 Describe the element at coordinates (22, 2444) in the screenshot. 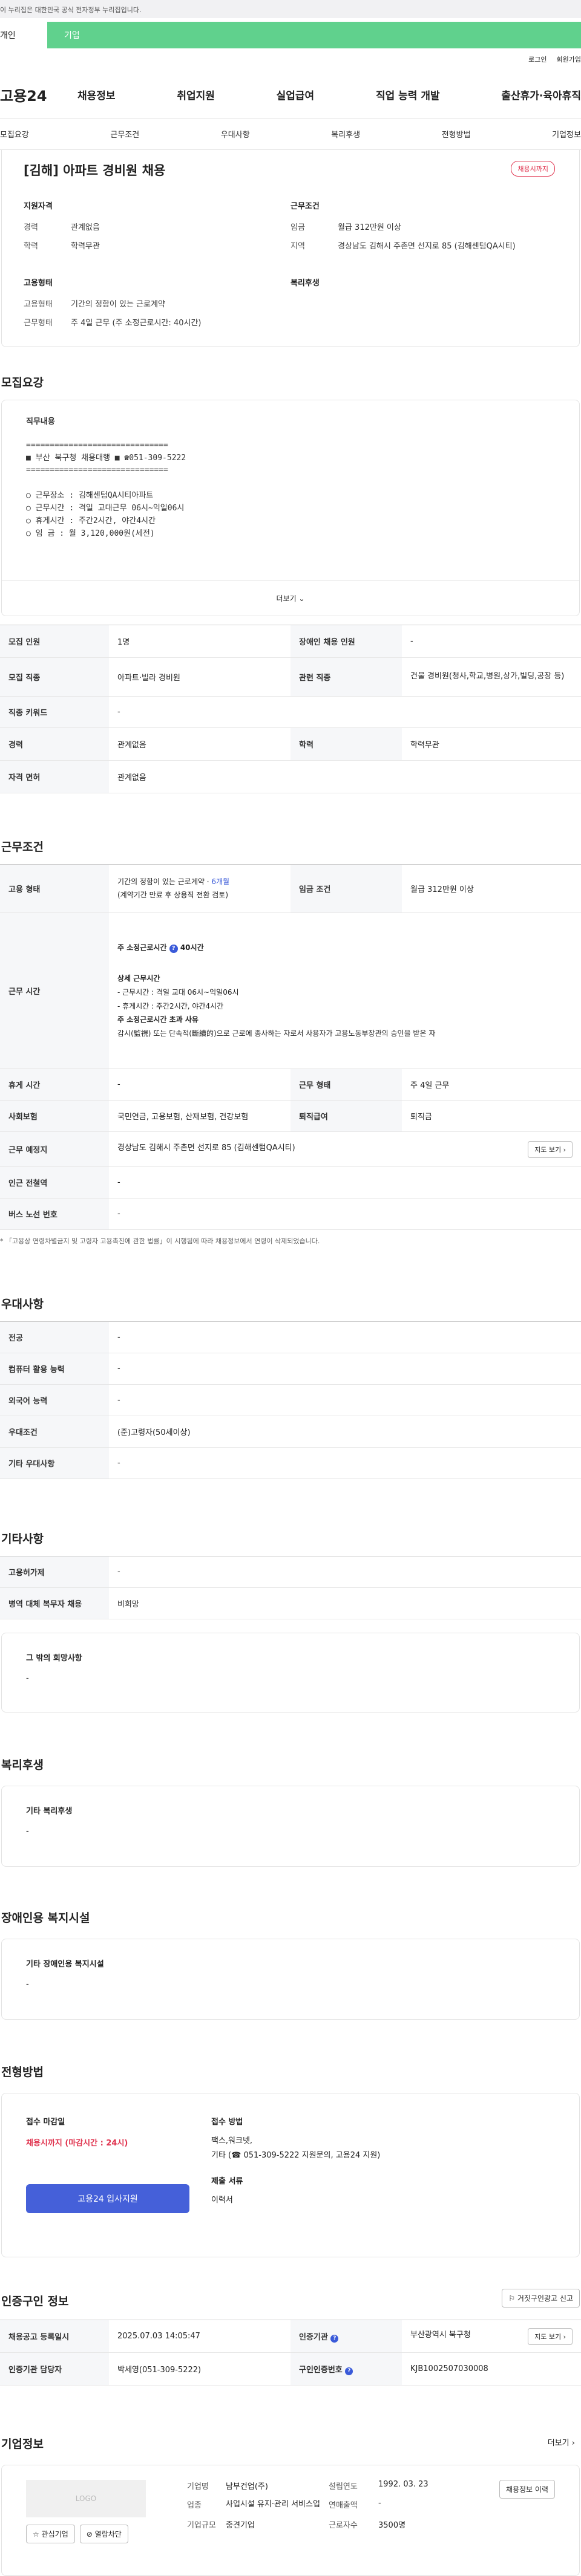

I see `company-section-title: 기업정보` at that location.